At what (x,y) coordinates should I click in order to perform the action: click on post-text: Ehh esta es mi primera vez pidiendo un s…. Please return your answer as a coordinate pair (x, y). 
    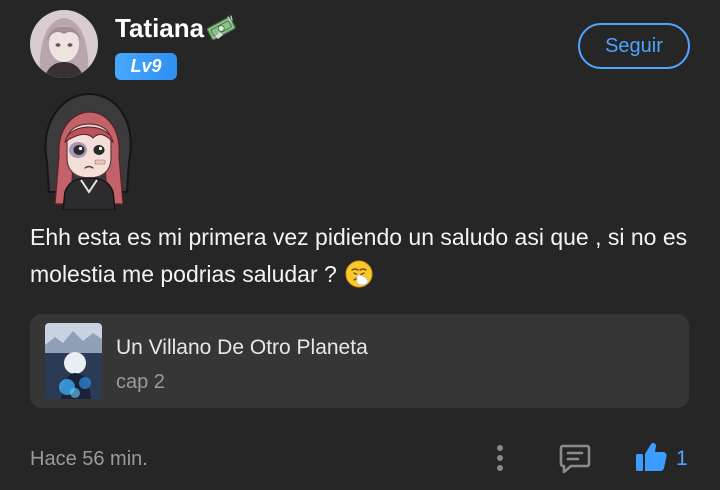
    Looking at the image, I should click on (362, 256).